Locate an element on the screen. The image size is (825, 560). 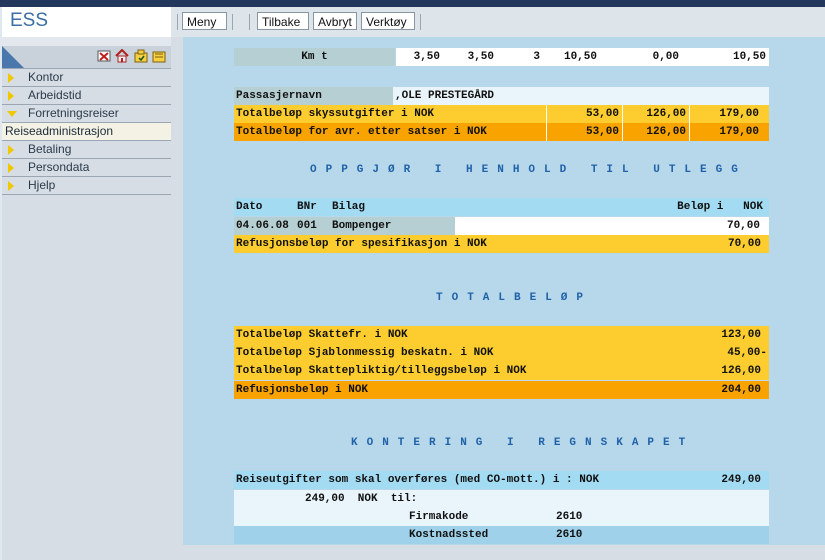
totals-row-amount: 126,00 is located at coordinates (701, 371).